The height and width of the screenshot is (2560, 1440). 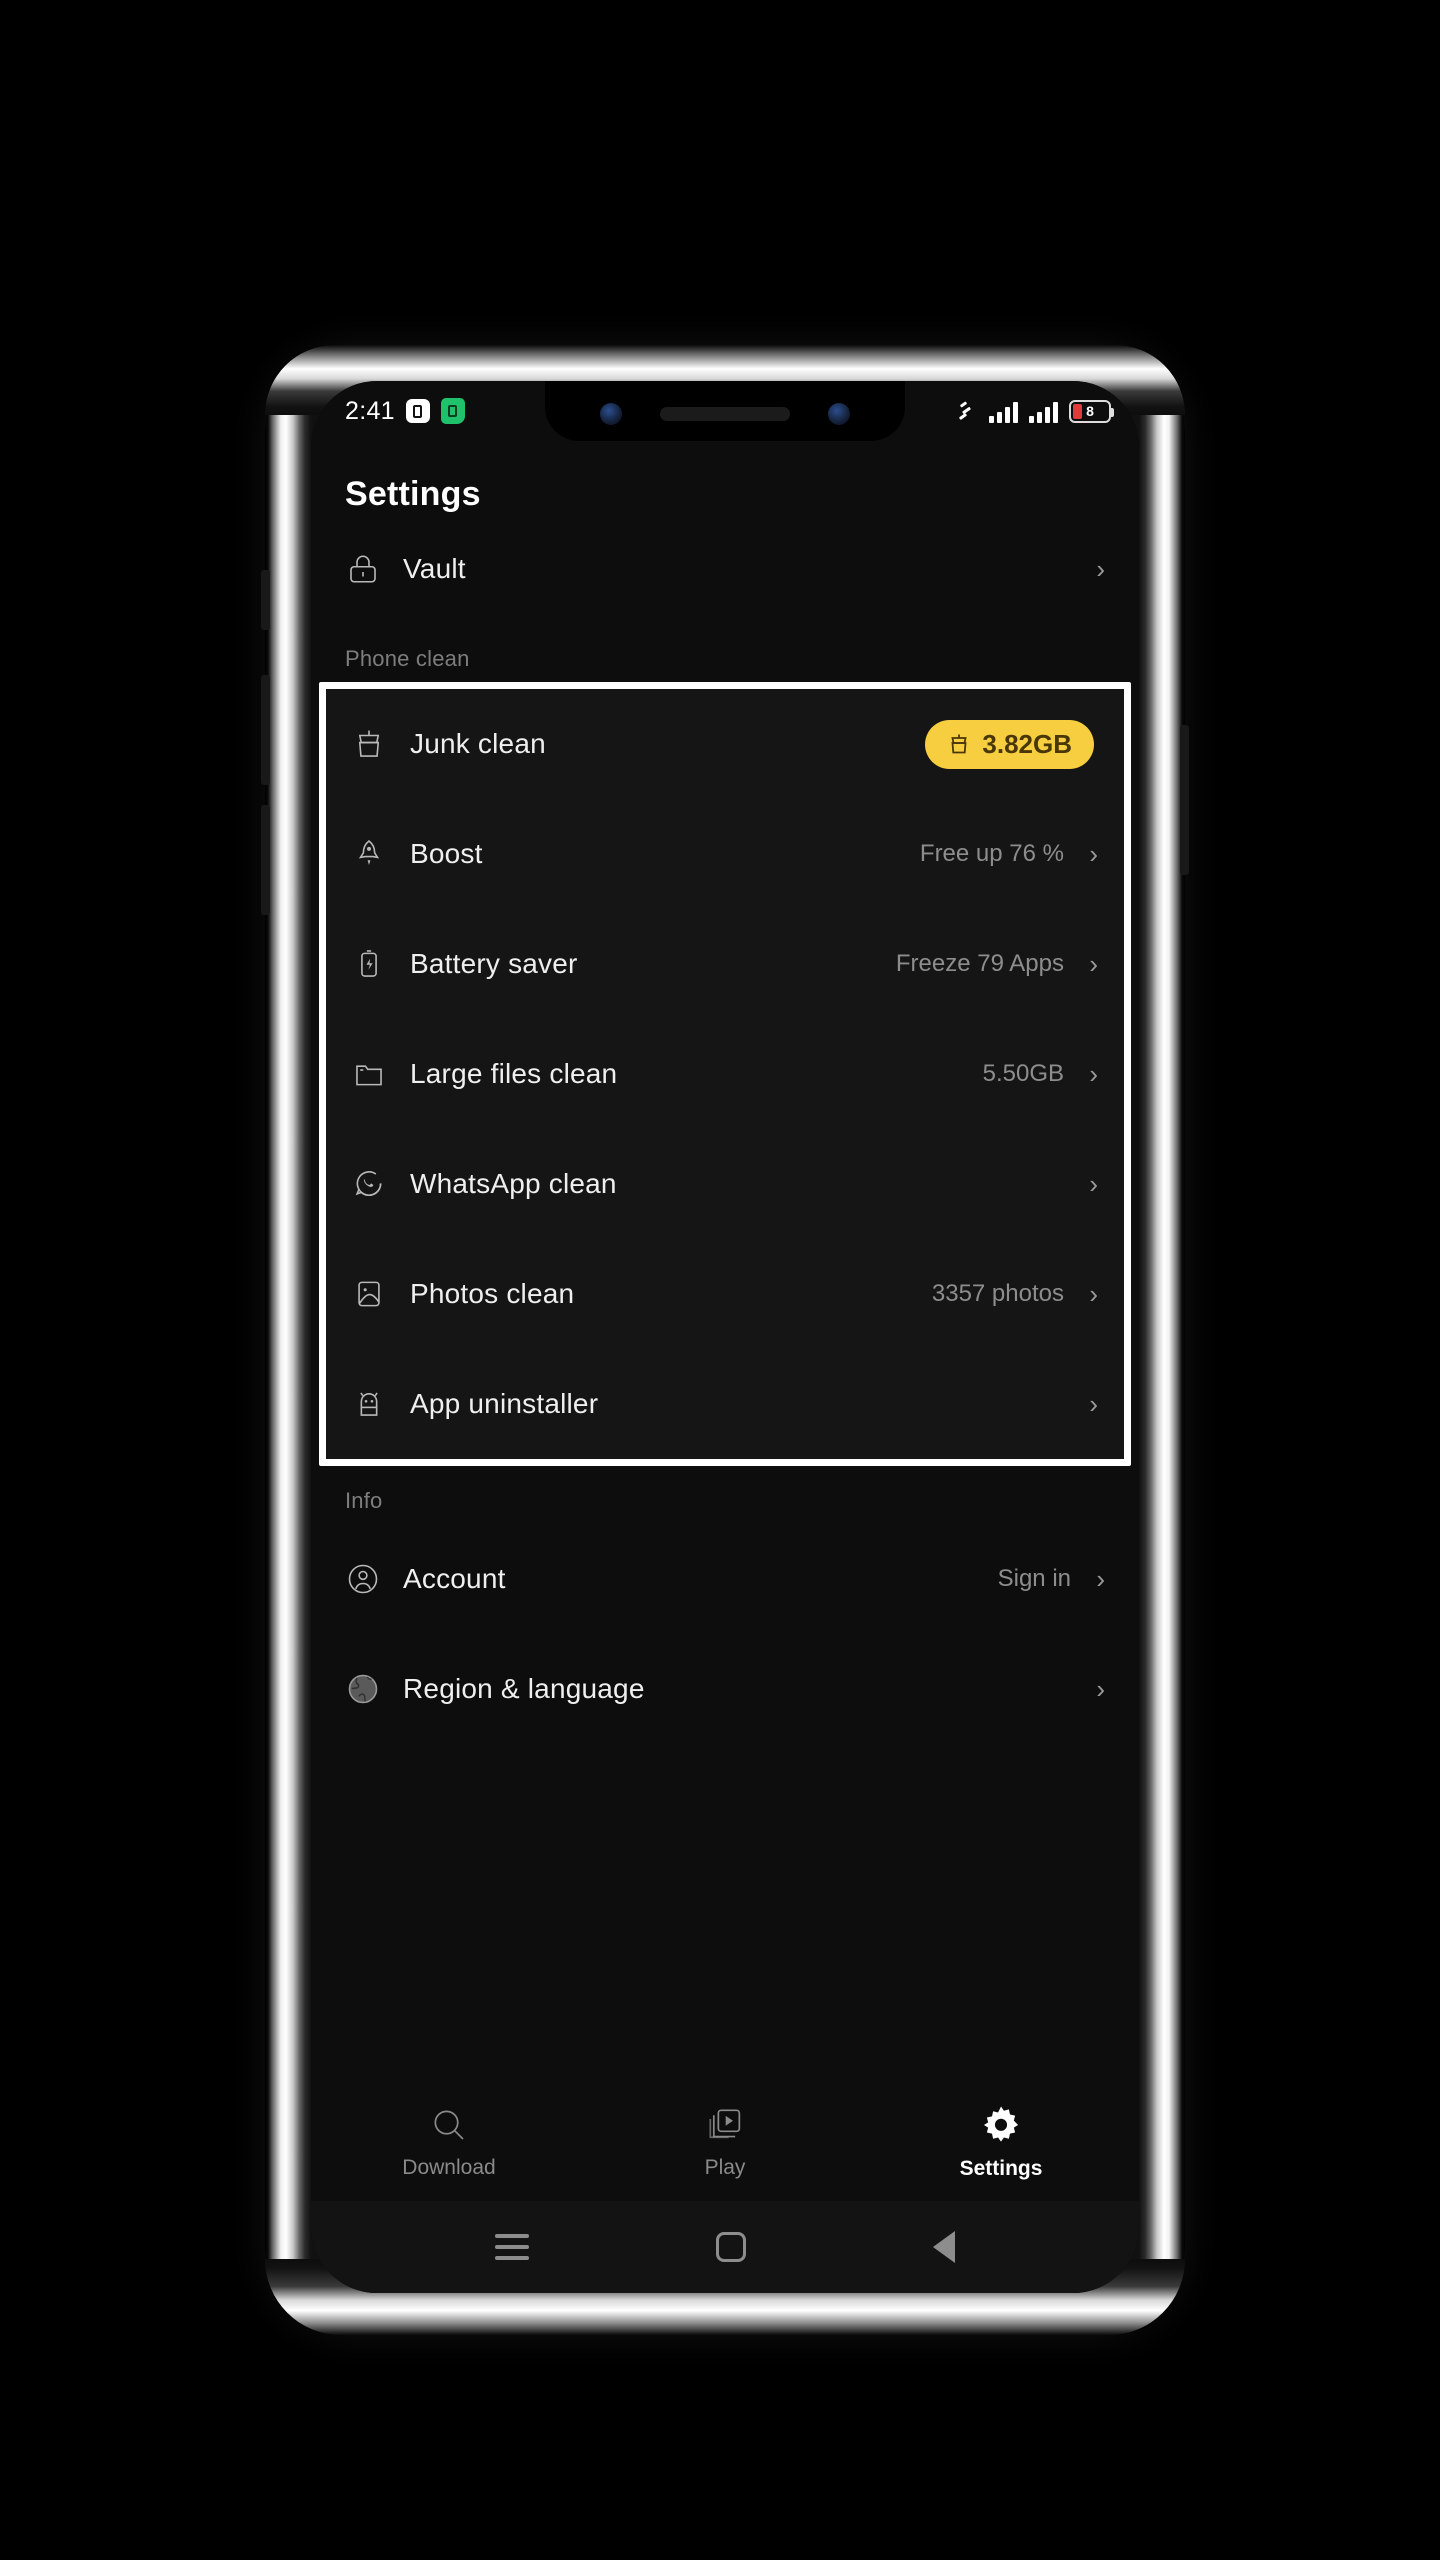 I want to click on android-icon, so click(x=381, y=1404).